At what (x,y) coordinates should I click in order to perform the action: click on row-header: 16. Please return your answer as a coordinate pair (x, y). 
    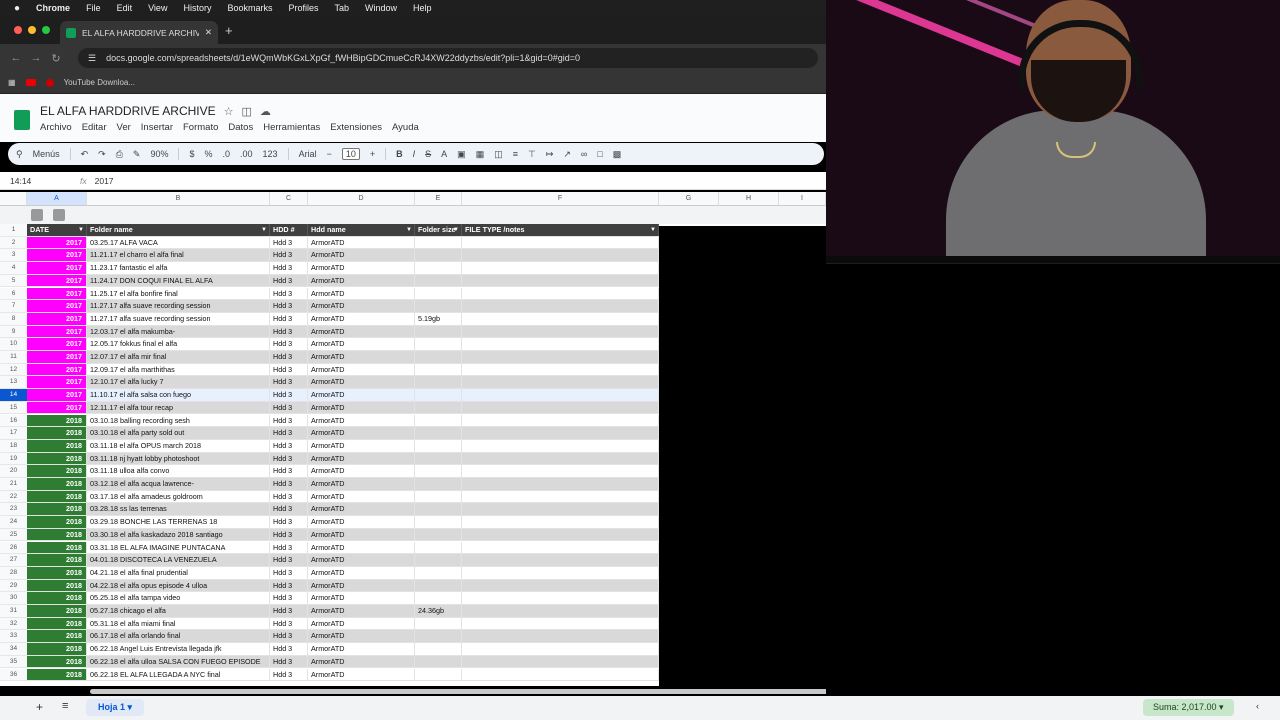
    Looking at the image, I should click on (13, 421).